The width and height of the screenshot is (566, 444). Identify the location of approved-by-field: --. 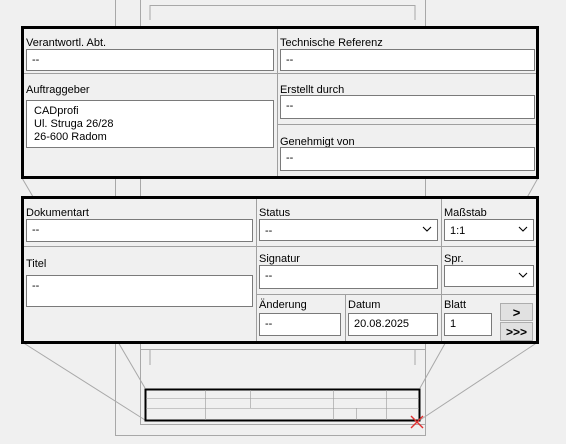
(407, 159).